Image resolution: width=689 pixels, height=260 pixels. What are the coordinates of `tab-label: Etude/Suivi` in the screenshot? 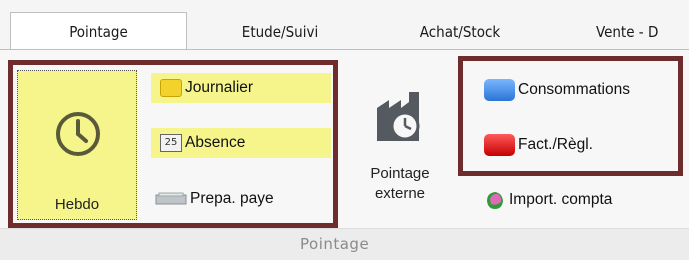 It's located at (280, 32).